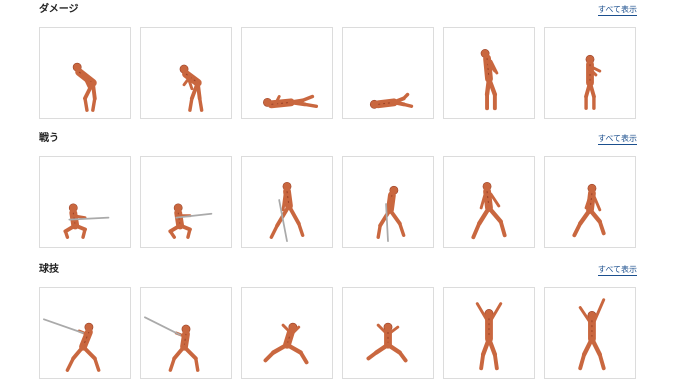 The height and width of the screenshot is (390, 680). Describe the element at coordinates (593, 82) in the screenshot. I see `figure-standing-clutching-chest` at that location.